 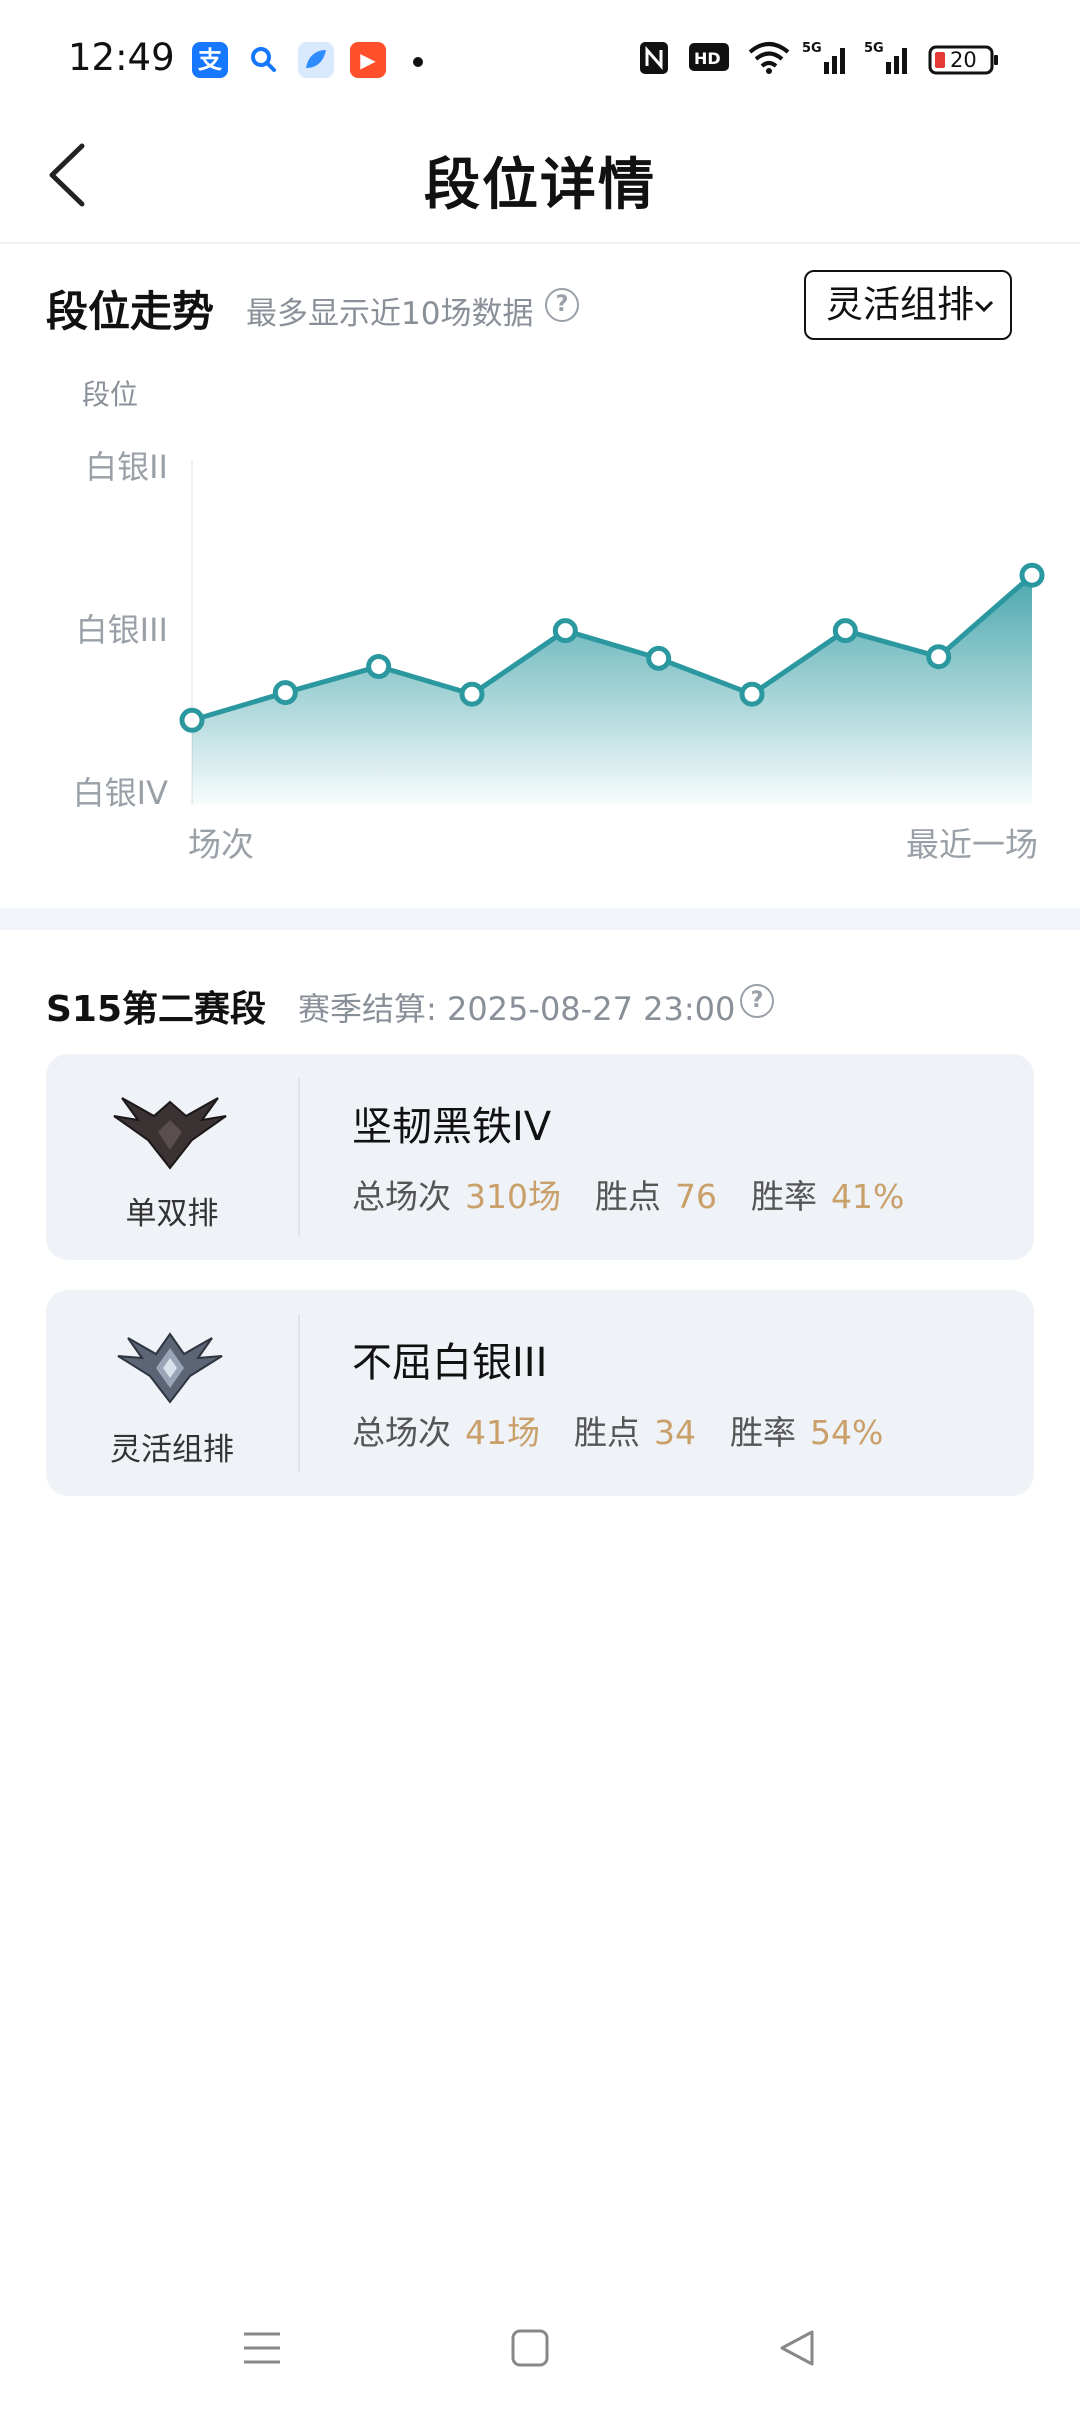 What do you see at coordinates (172, 1450) in the screenshot?
I see `queue-label: 灵活组排` at bounding box center [172, 1450].